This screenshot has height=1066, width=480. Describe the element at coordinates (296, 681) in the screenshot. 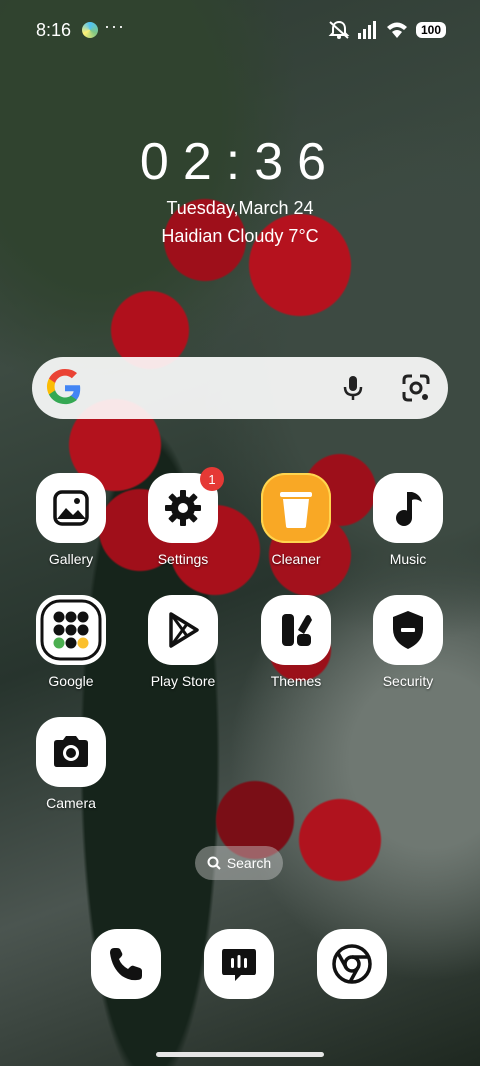

I see `app-label: Themes` at that location.